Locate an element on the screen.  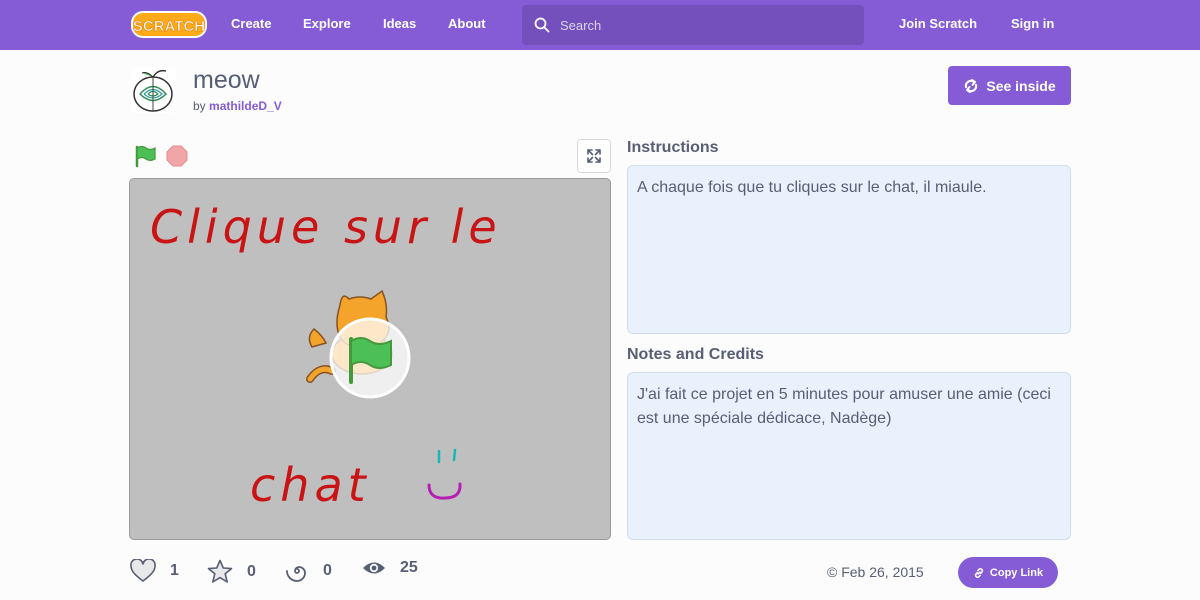
green-flag-icon is located at coordinates (145, 156).